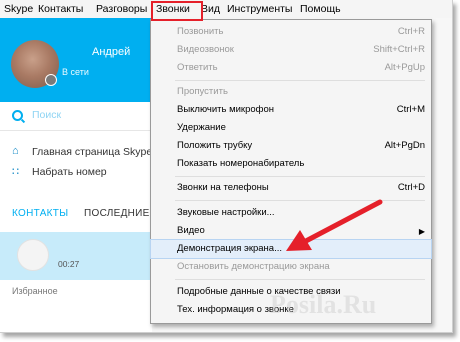  What do you see at coordinates (404, 67) in the screenshot?
I see `menu-item-shortcut: Alt+PgUp` at bounding box center [404, 67].